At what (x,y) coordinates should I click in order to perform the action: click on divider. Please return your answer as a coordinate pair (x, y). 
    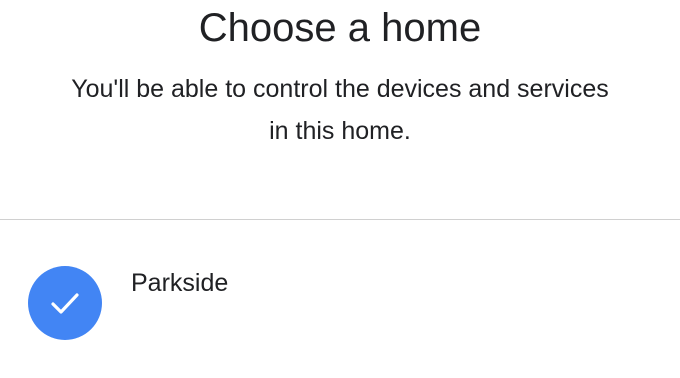
    Looking at the image, I should click on (340, 219).